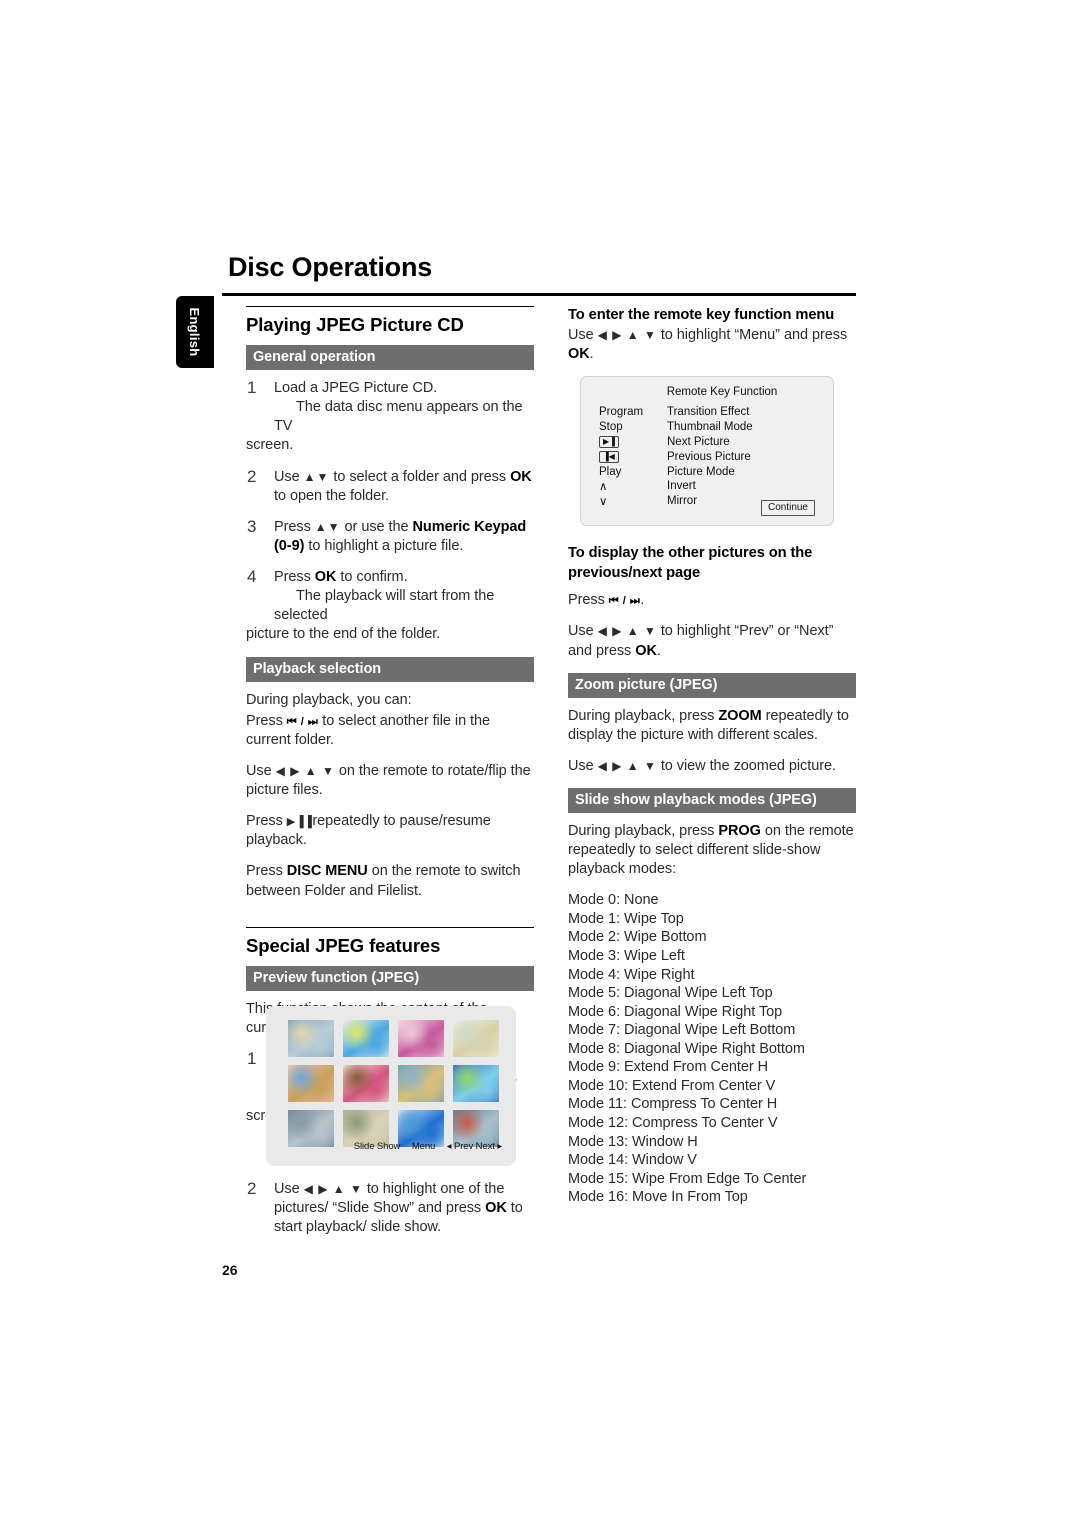 The width and height of the screenshot is (1080, 1528). Describe the element at coordinates (294, 577) in the screenshot. I see `step-text-pre: Press` at that location.